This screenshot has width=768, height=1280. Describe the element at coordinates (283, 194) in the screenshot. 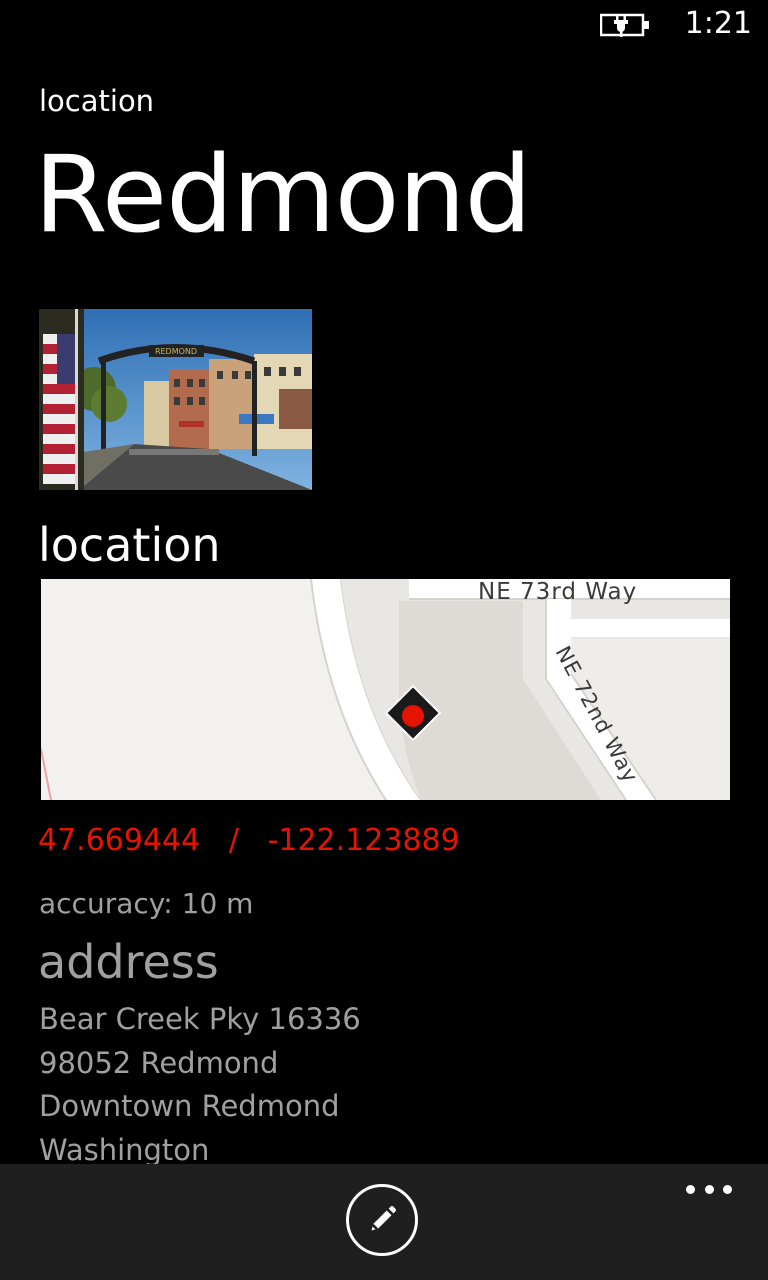

I see `page-title: Redmond` at that location.